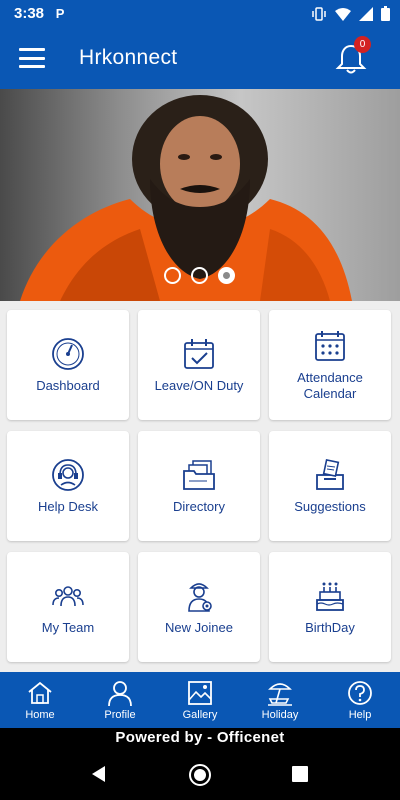 The image size is (400, 800). I want to click on birthday-cake-icon, so click(330, 596).